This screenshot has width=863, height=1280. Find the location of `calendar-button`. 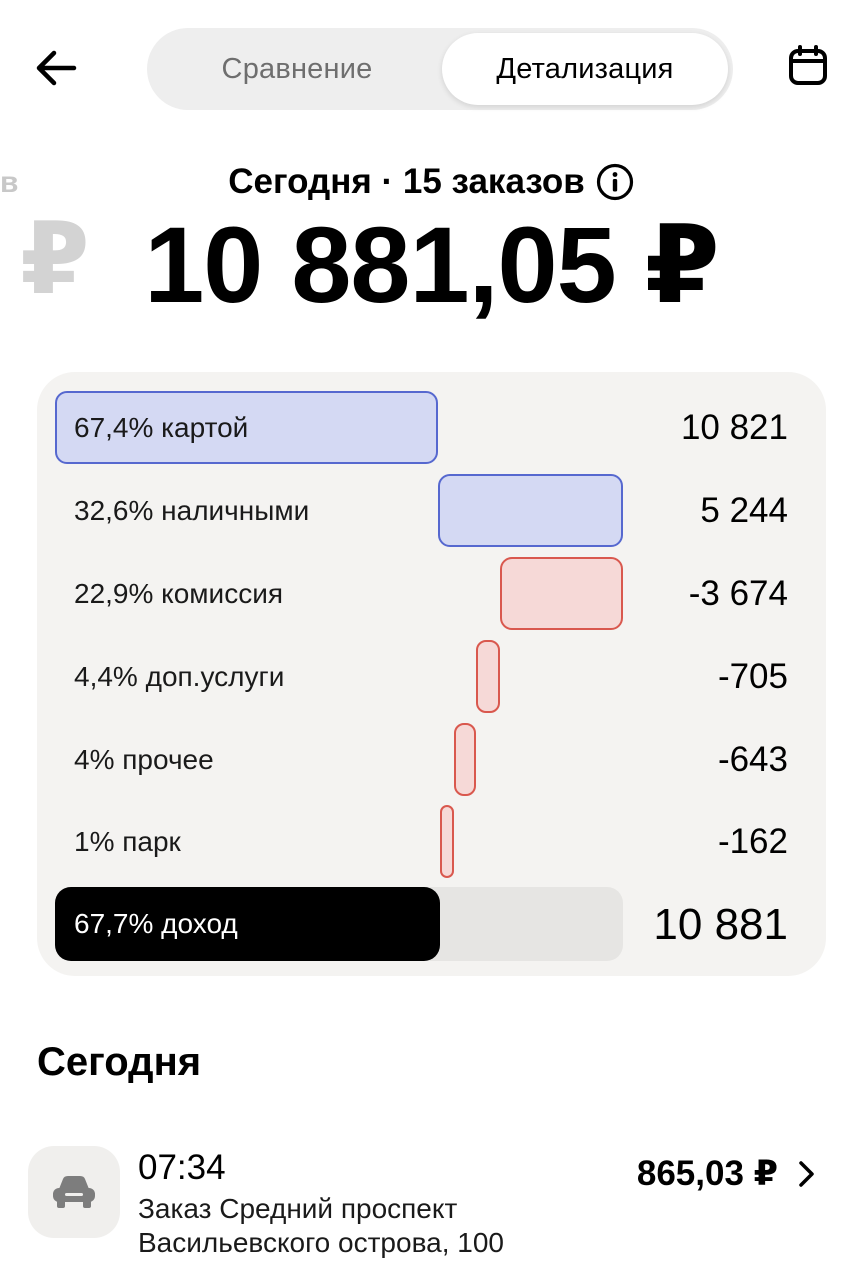

calendar-button is located at coordinates (808, 66).